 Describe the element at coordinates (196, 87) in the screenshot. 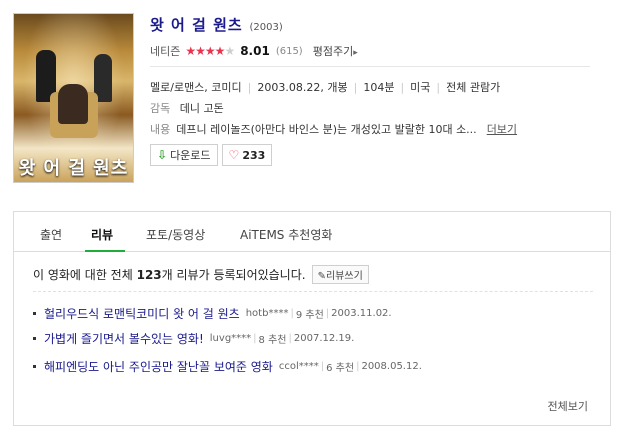

I see `genre: 멜로/로맨스, 코미디` at that location.